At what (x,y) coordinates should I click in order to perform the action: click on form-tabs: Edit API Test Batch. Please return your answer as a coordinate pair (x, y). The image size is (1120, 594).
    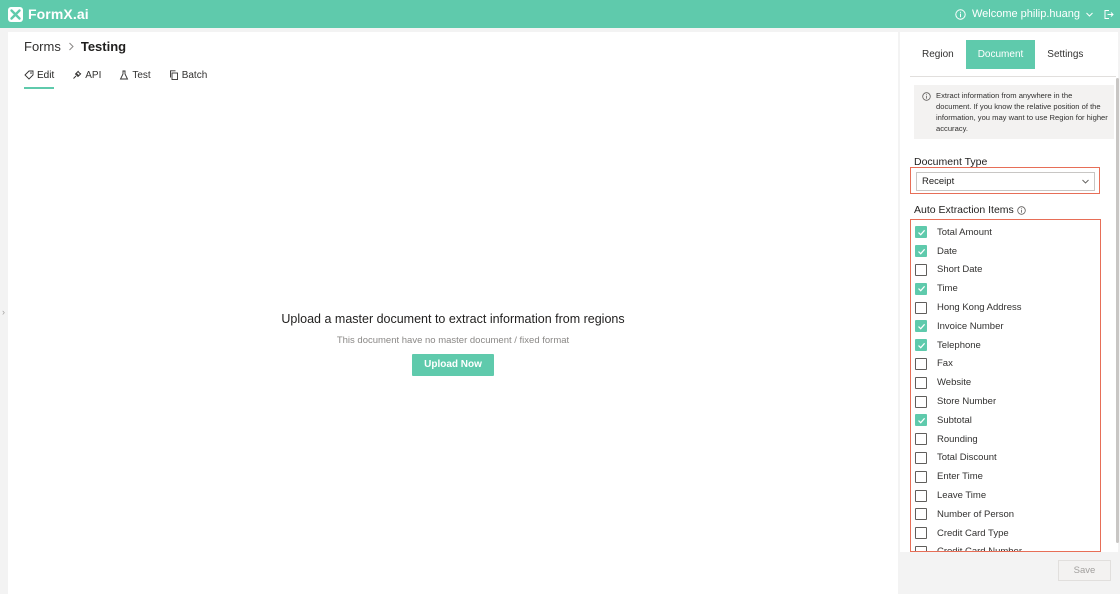
    Looking at the image, I should click on (124, 75).